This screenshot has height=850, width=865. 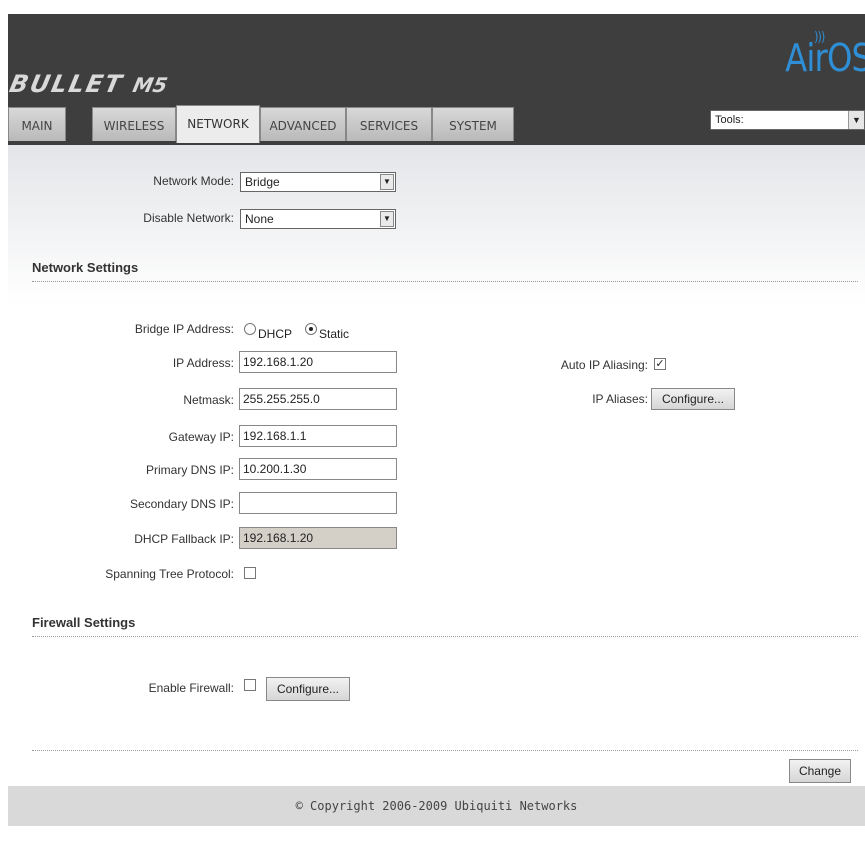 What do you see at coordinates (436, 59) in the screenshot?
I see `header-banner: BULLET M5 AirOS )))` at bounding box center [436, 59].